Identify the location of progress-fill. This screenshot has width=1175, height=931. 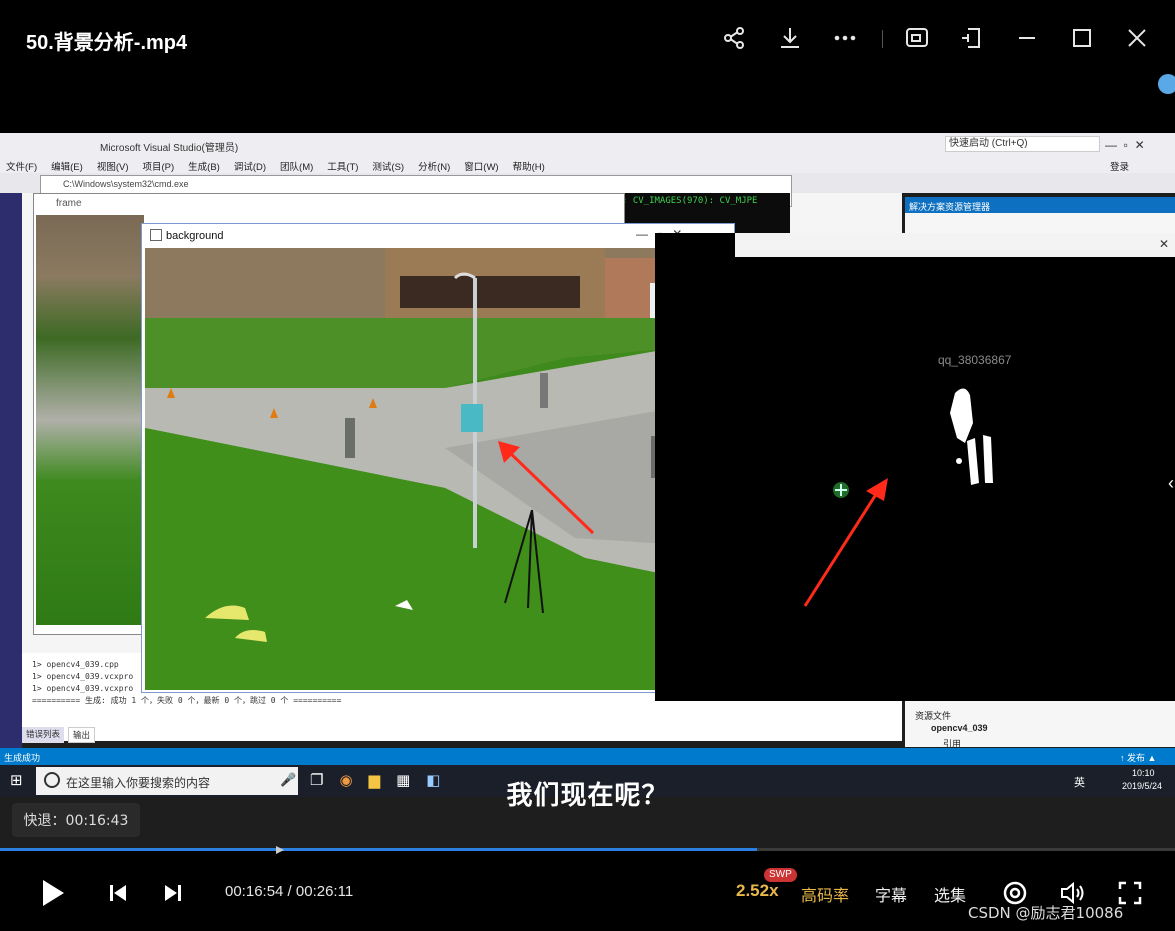
(378, 849).